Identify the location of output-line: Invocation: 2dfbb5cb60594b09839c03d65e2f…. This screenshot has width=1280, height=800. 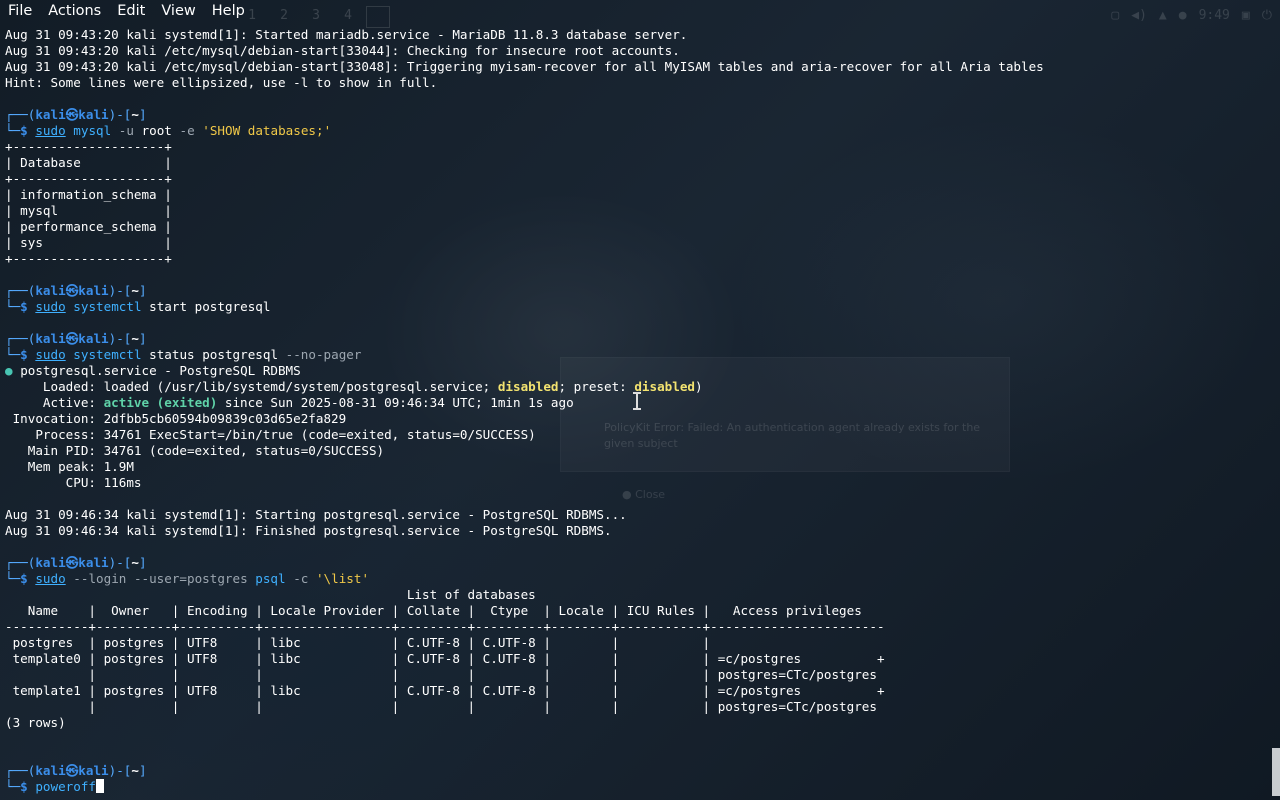
(176, 418).